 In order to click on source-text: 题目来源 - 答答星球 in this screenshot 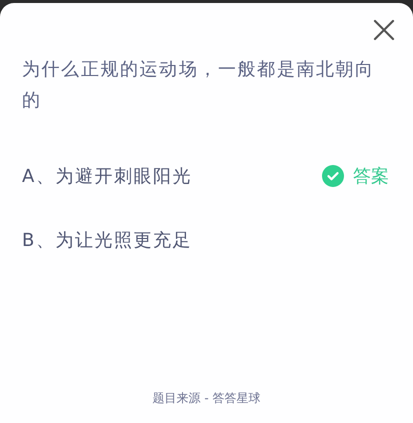, I will do `click(206, 398)`.